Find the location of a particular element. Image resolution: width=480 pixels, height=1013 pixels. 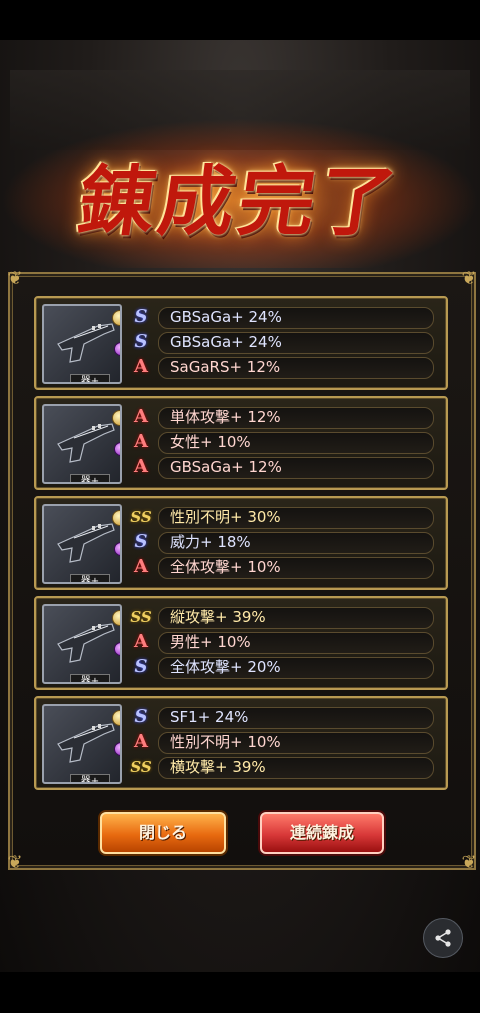

share-icon is located at coordinates (443, 938).